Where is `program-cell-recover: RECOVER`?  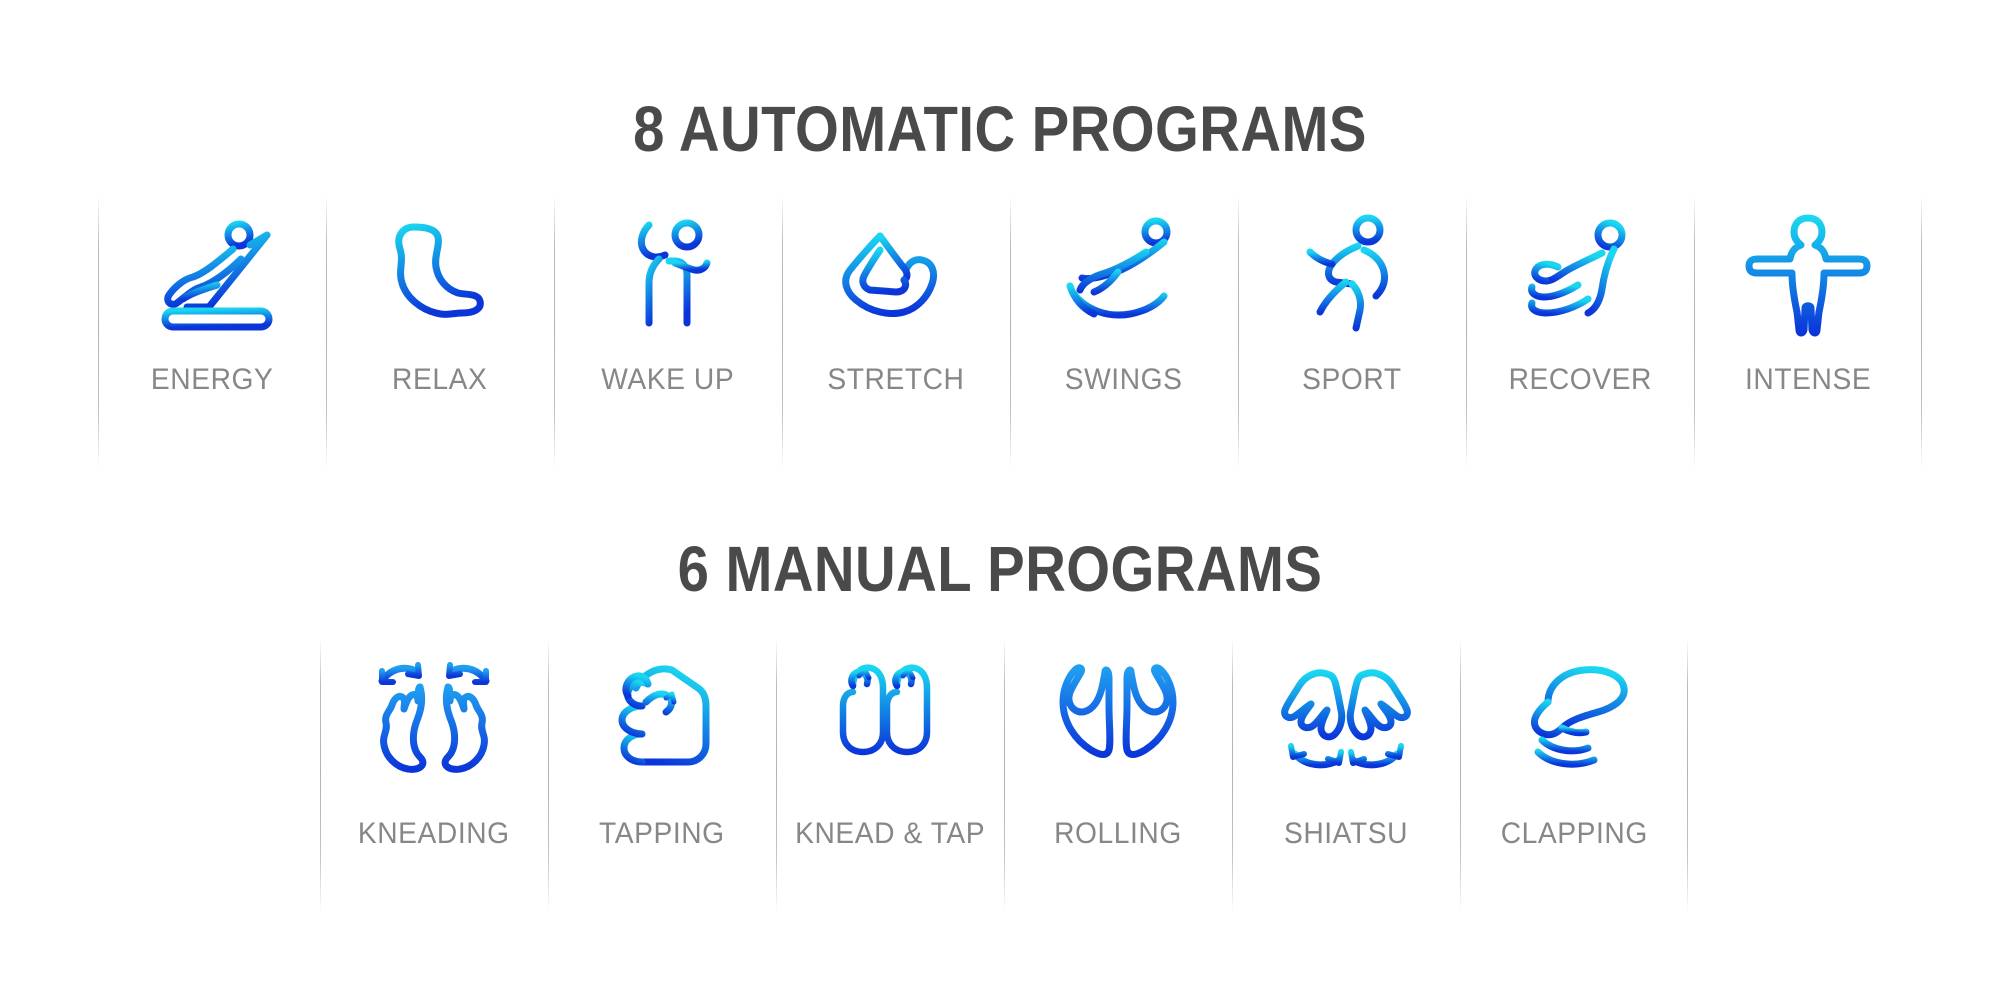 program-cell-recover: RECOVER is located at coordinates (1580, 332).